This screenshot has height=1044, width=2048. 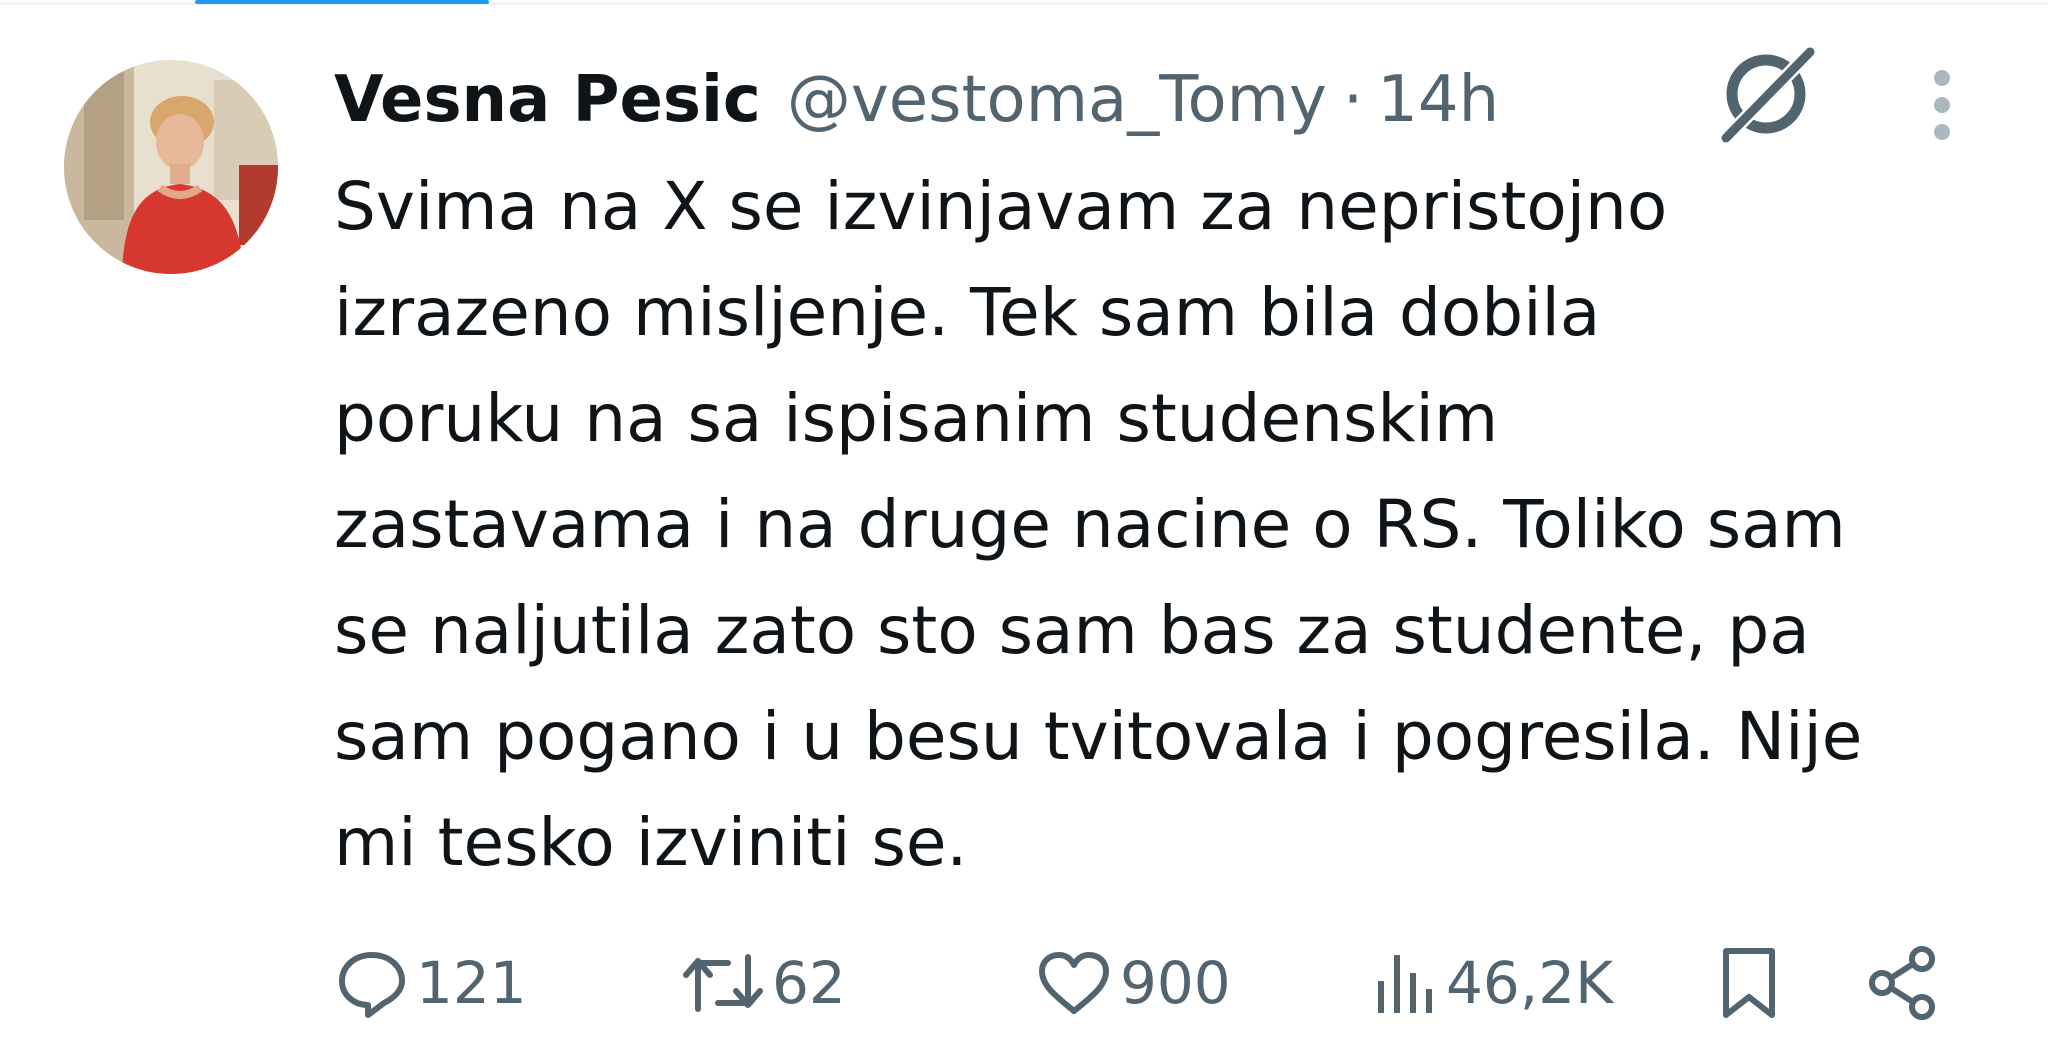 I want to click on tweet-text-line: izrazeno misljenje. Tek sam bila dobila, so click(x=967, y=312).